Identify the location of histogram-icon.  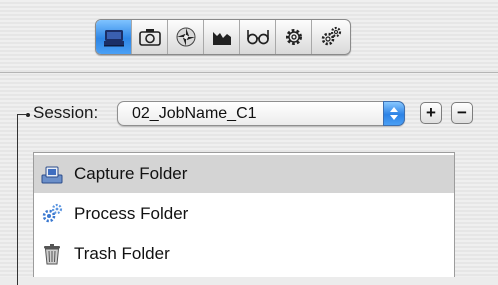
(221, 38).